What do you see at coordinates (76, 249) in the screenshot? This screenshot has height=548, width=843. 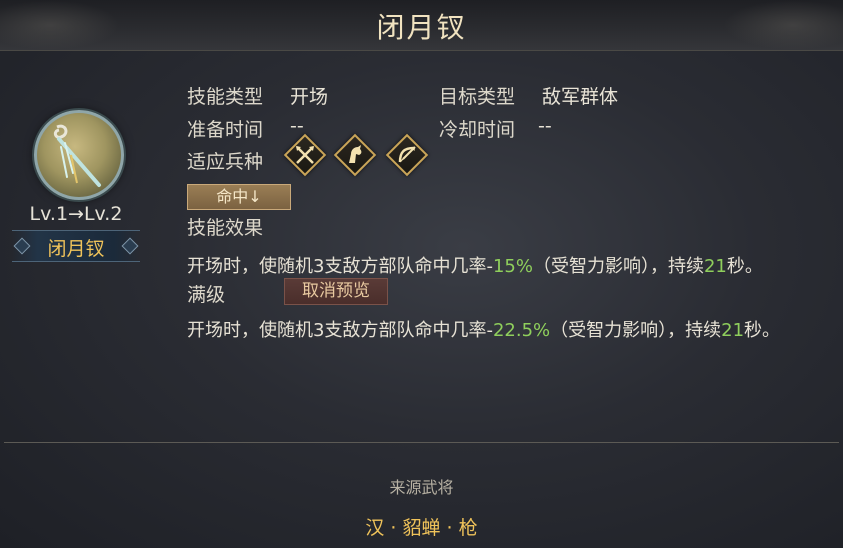 I see `skill-name: 闭月钗` at bounding box center [76, 249].